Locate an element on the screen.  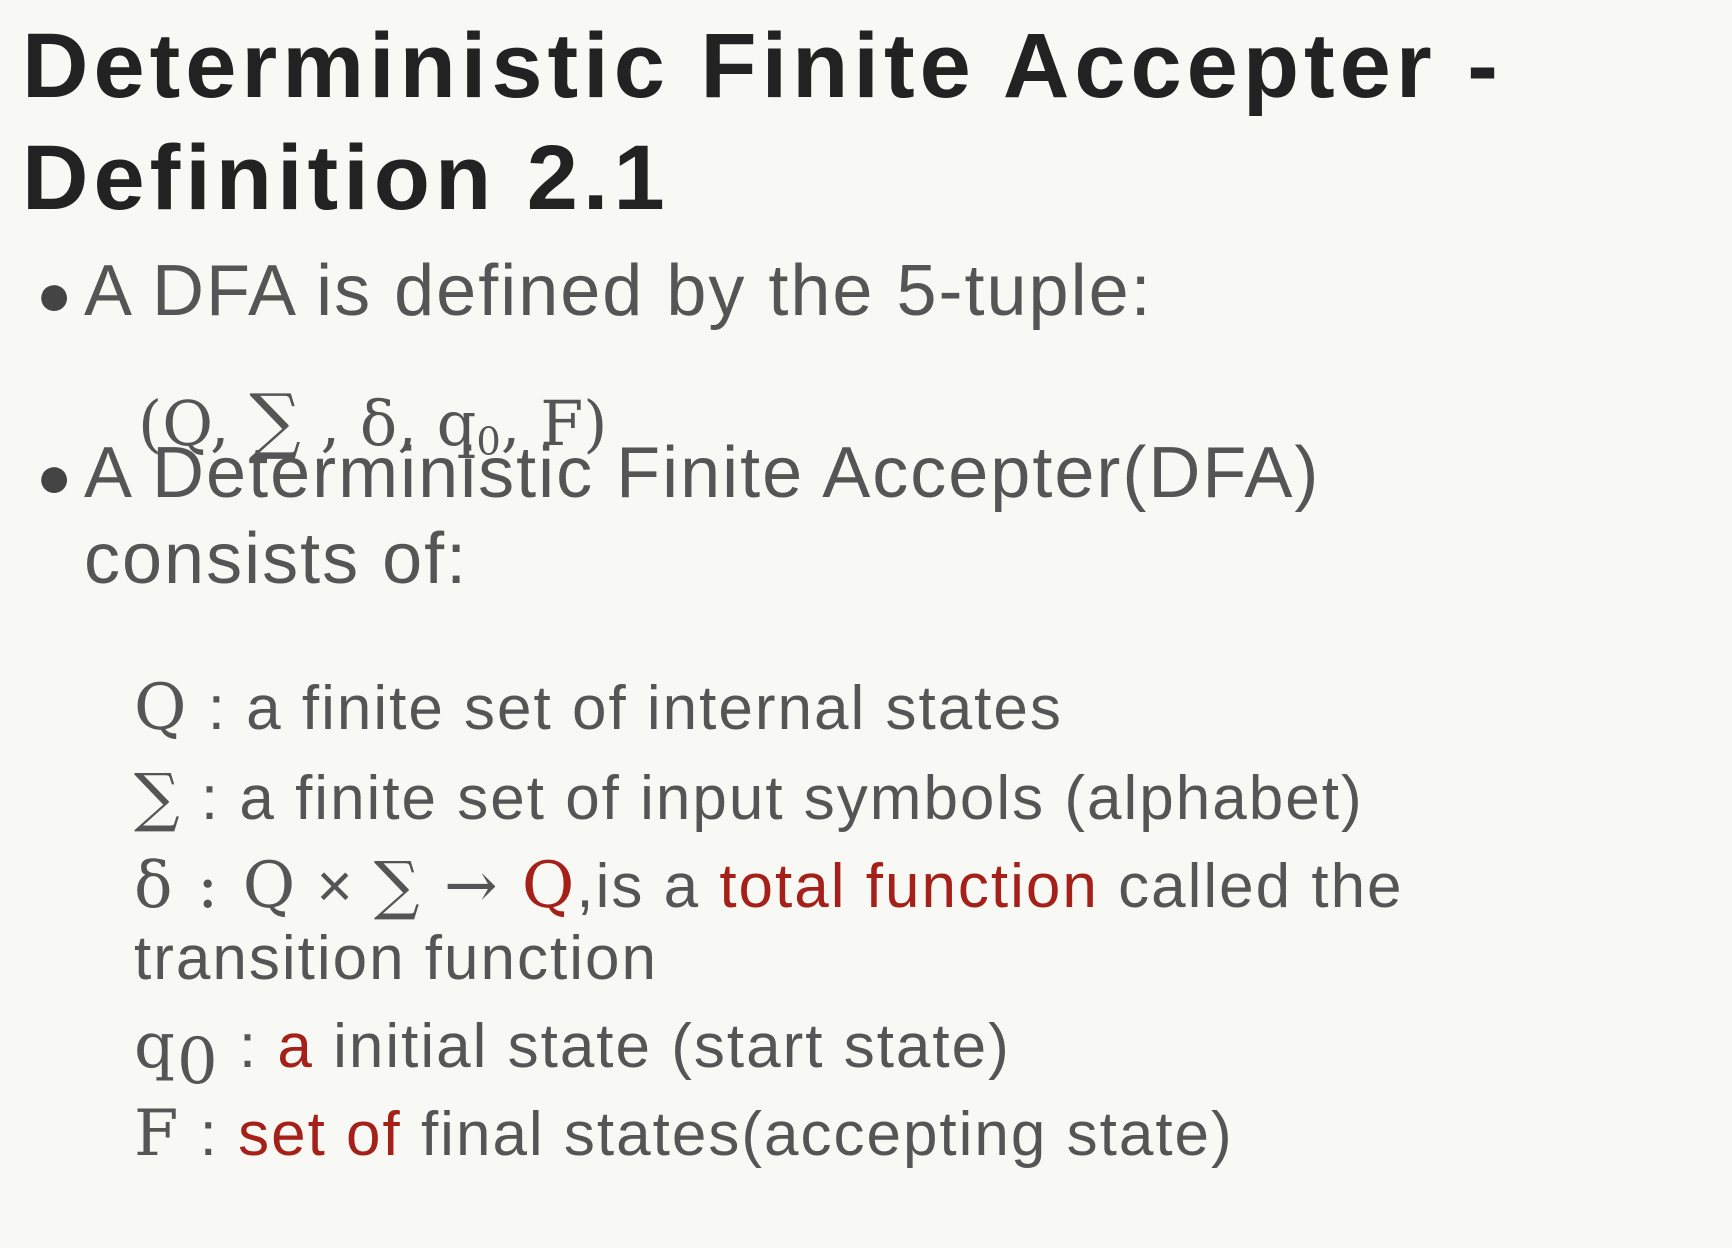
highlight-set-of: set of is located at coordinates (320, 1134).